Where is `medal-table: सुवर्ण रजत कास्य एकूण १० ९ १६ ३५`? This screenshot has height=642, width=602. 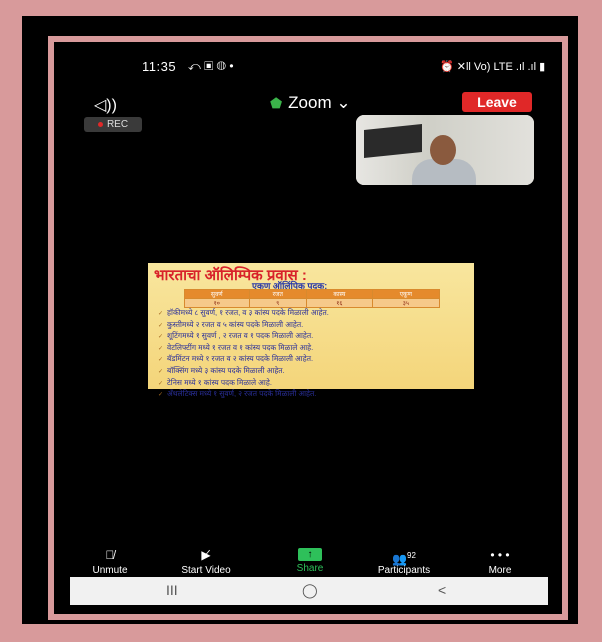 medal-table: सुवर्ण रजत कास्य एकूण १० ९ १६ ३५ is located at coordinates (312, 298).